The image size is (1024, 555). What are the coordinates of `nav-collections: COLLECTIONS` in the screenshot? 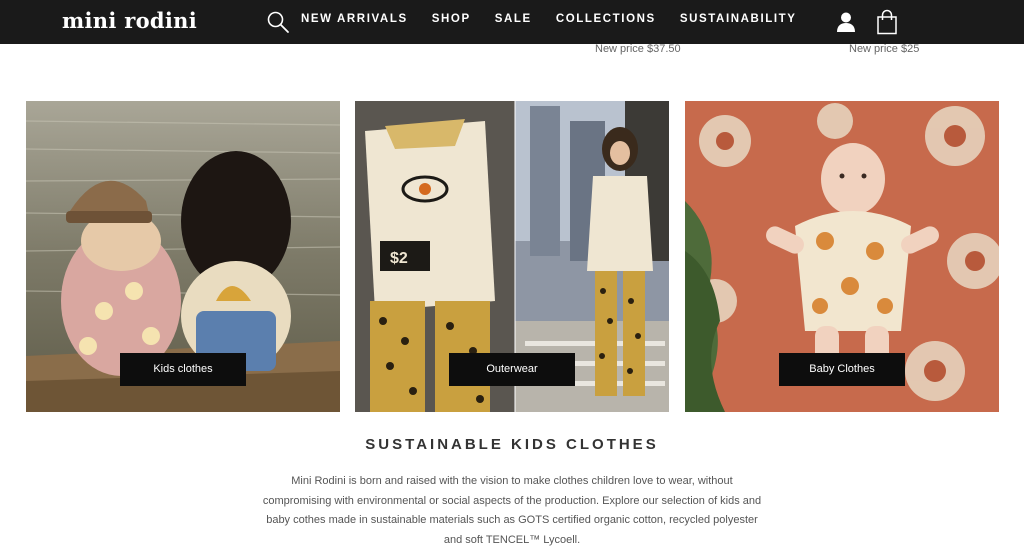 It's located at (606, 19).